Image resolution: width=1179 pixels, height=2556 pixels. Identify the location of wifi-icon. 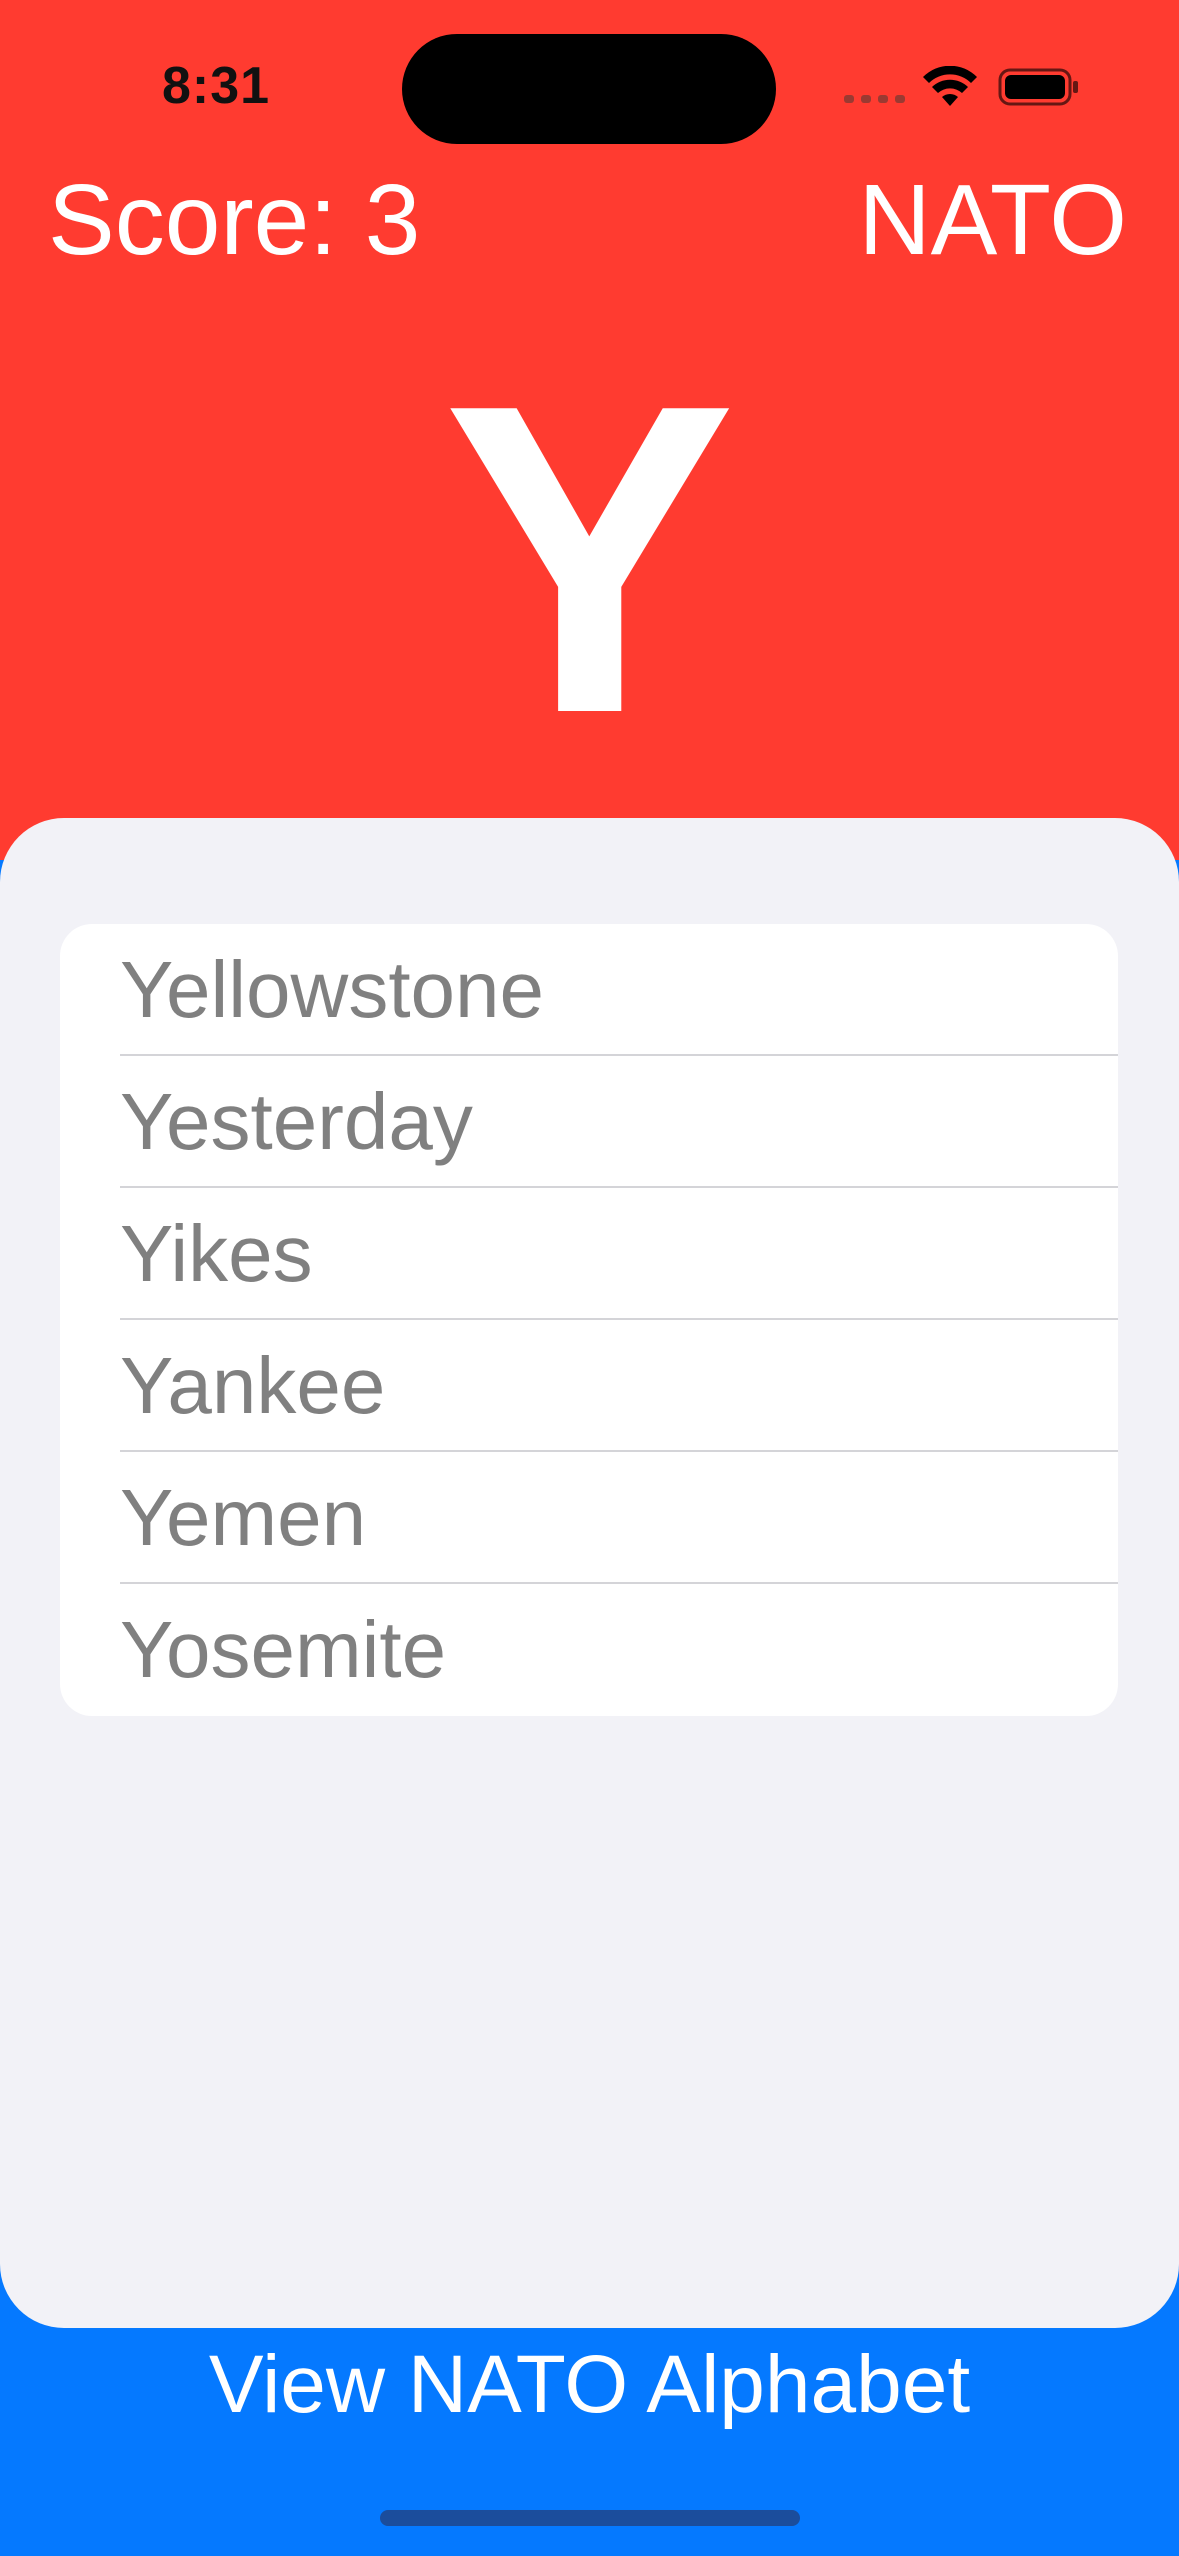
(950, 86).